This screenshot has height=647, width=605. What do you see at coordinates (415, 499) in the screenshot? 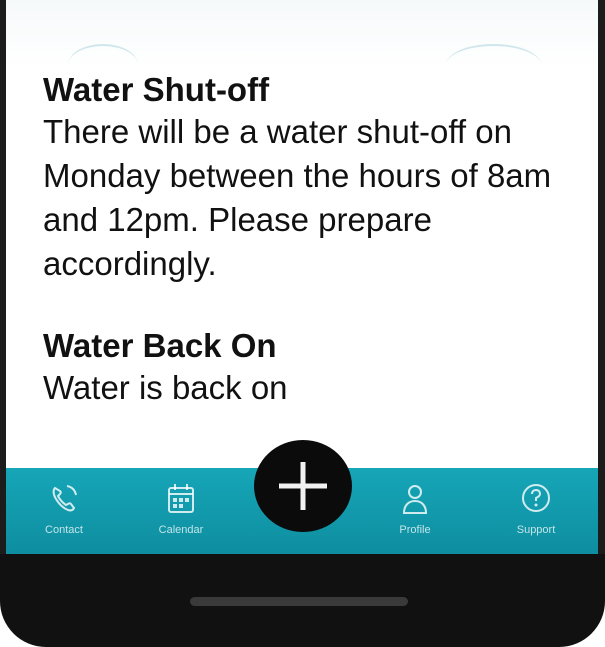
I see `user-icon` at bounding box center [415, 499].